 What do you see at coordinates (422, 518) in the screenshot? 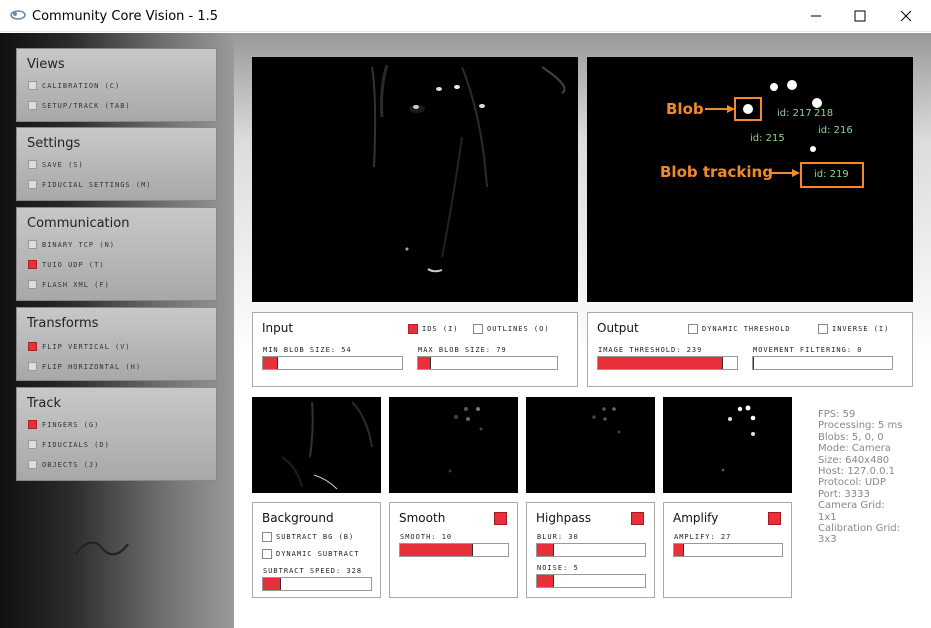
I see `smooth-title: Smooth` at bounding box center [422, 518].